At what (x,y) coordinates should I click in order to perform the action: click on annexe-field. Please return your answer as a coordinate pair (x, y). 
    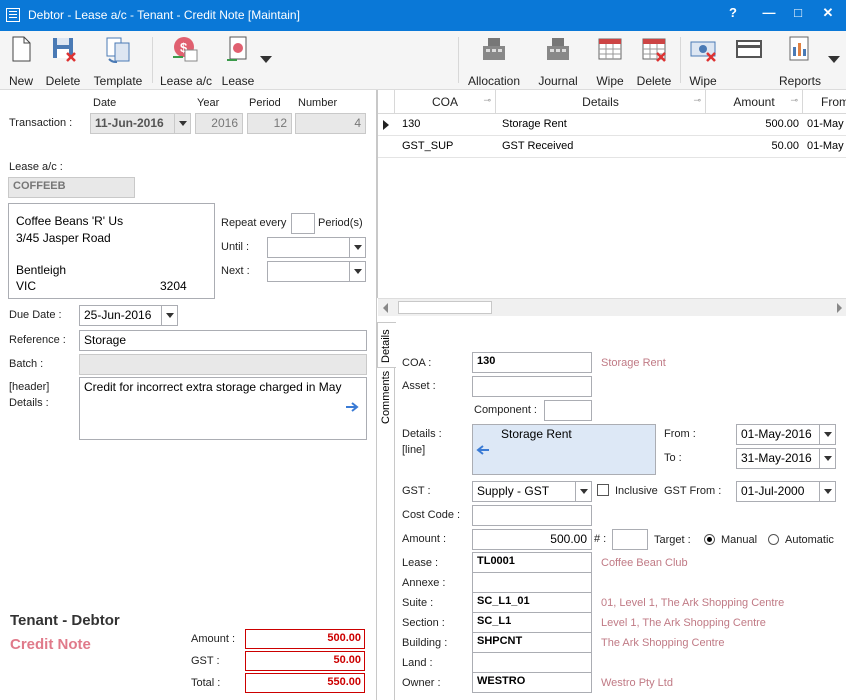
    Looking at the image, I should click on (532, 582).